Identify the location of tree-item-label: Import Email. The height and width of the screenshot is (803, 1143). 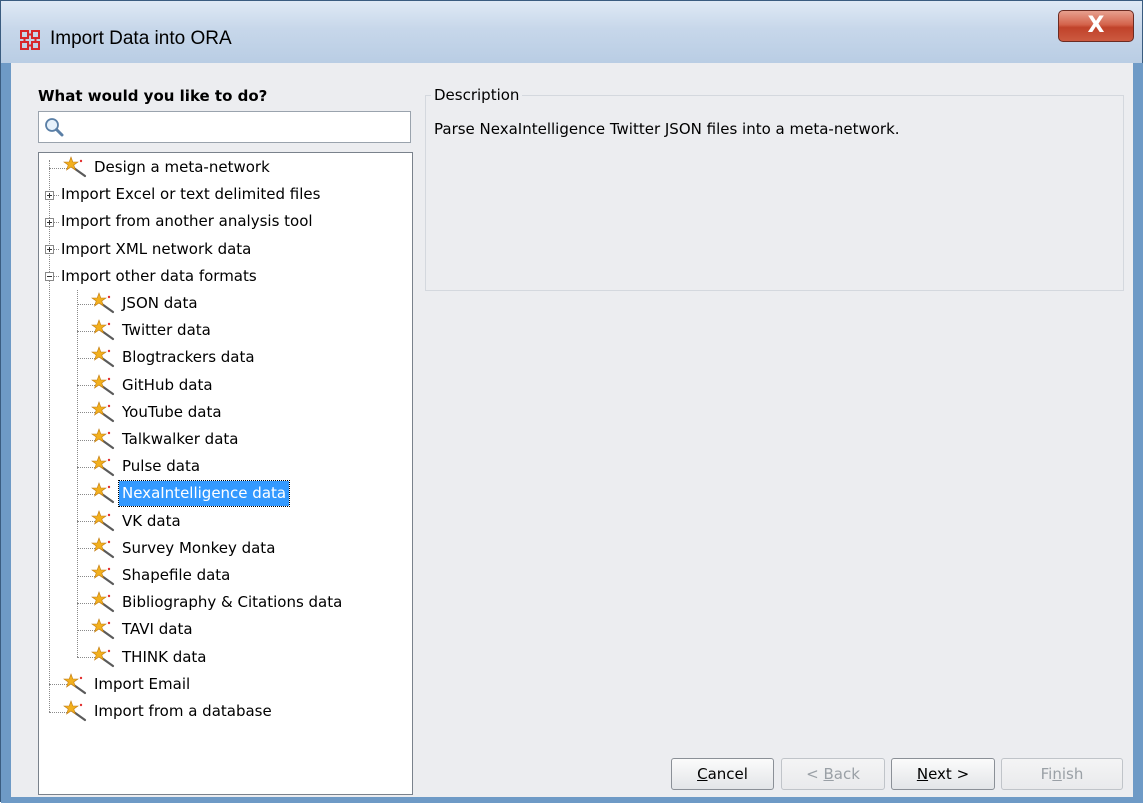
(142, 683).